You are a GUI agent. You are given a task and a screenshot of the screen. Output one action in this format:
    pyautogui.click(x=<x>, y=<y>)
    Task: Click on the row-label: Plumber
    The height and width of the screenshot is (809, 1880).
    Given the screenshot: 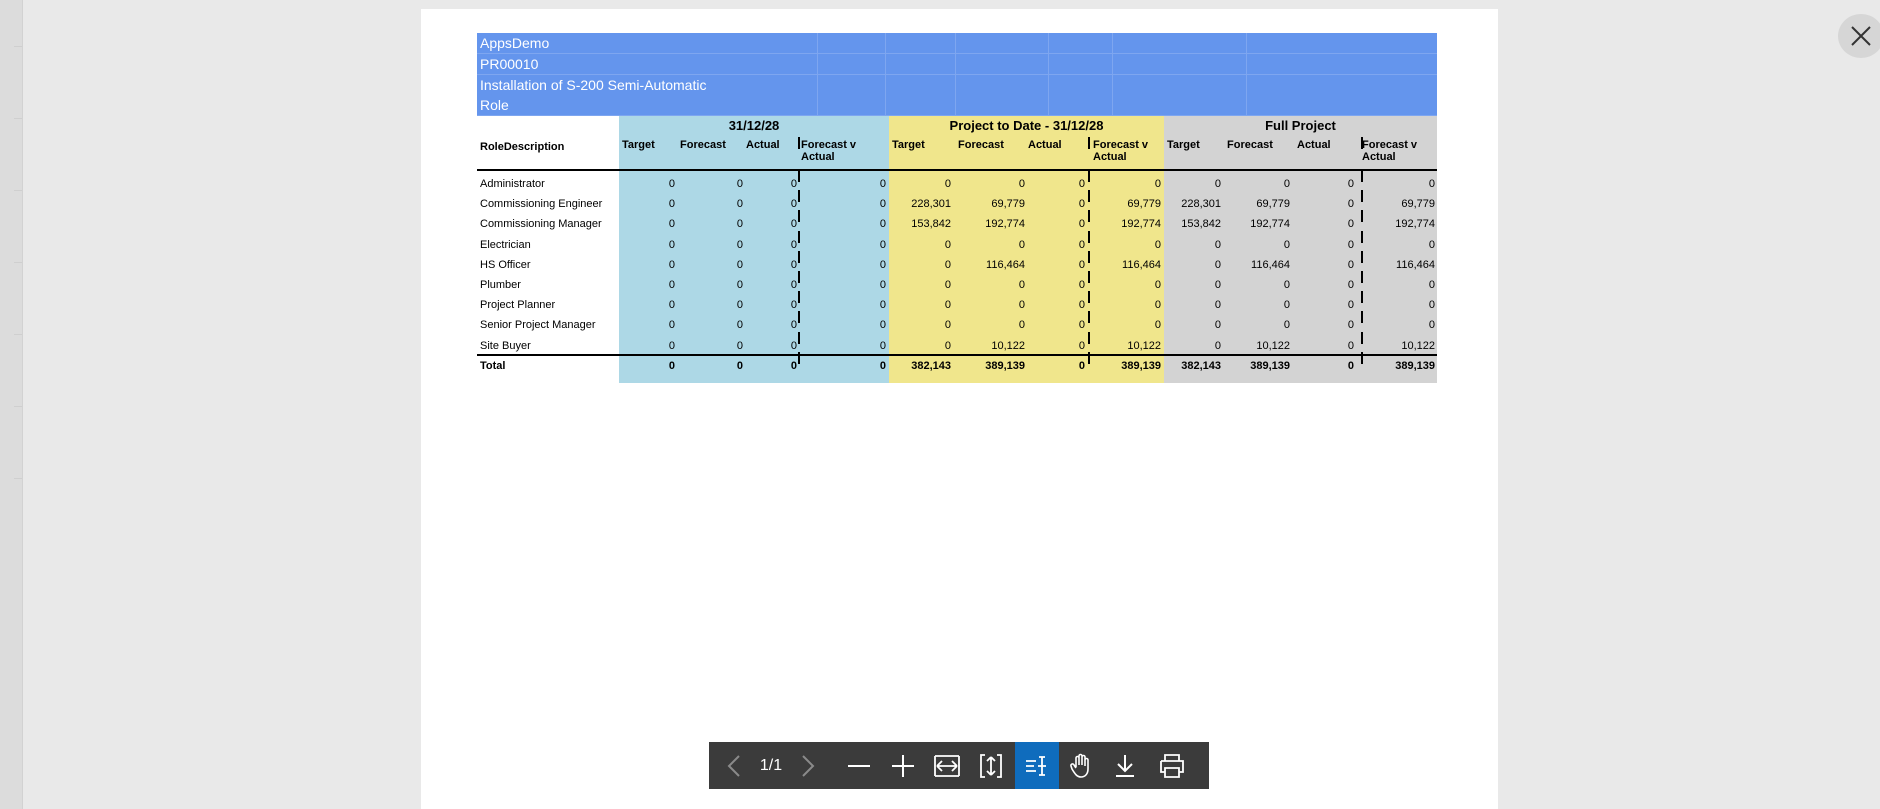 What is the action you would take?
    pyautogui.click(x=500, y=285)
    